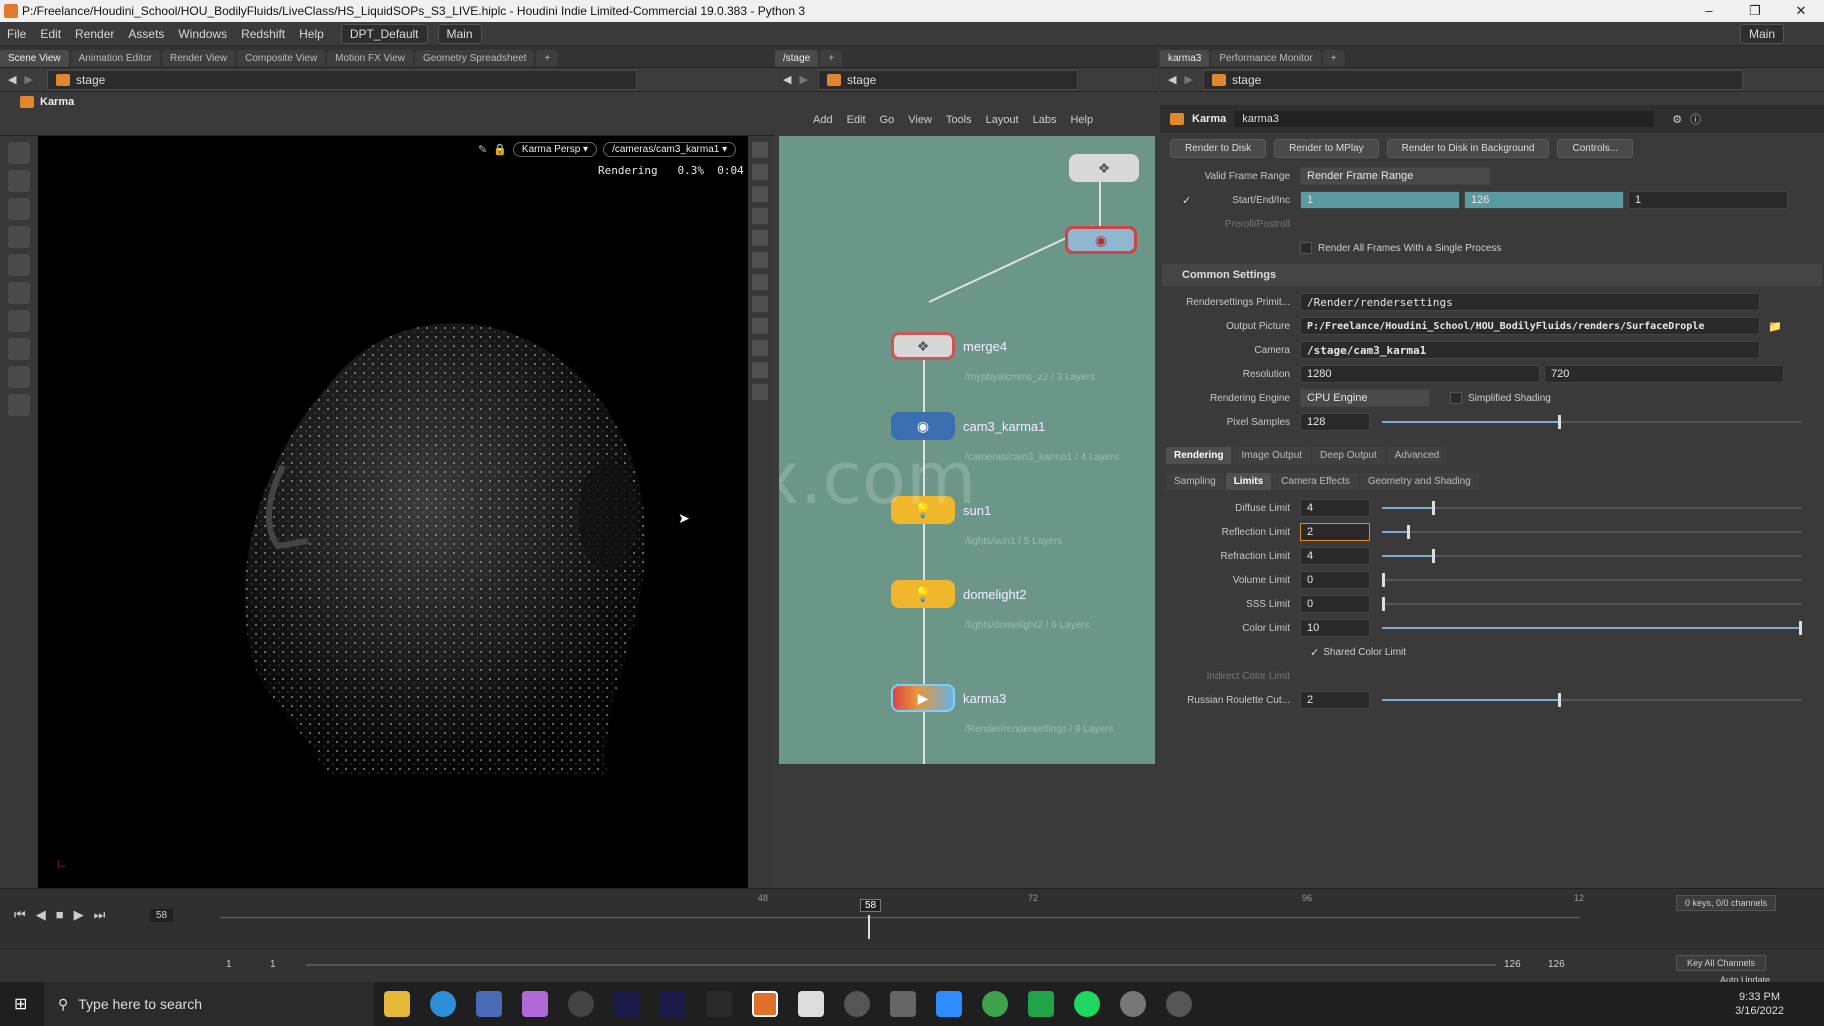 The image size is (1824, 1026). I want to click on valid-frame-range-menu: Render Frame Range, so click(1395, 176).